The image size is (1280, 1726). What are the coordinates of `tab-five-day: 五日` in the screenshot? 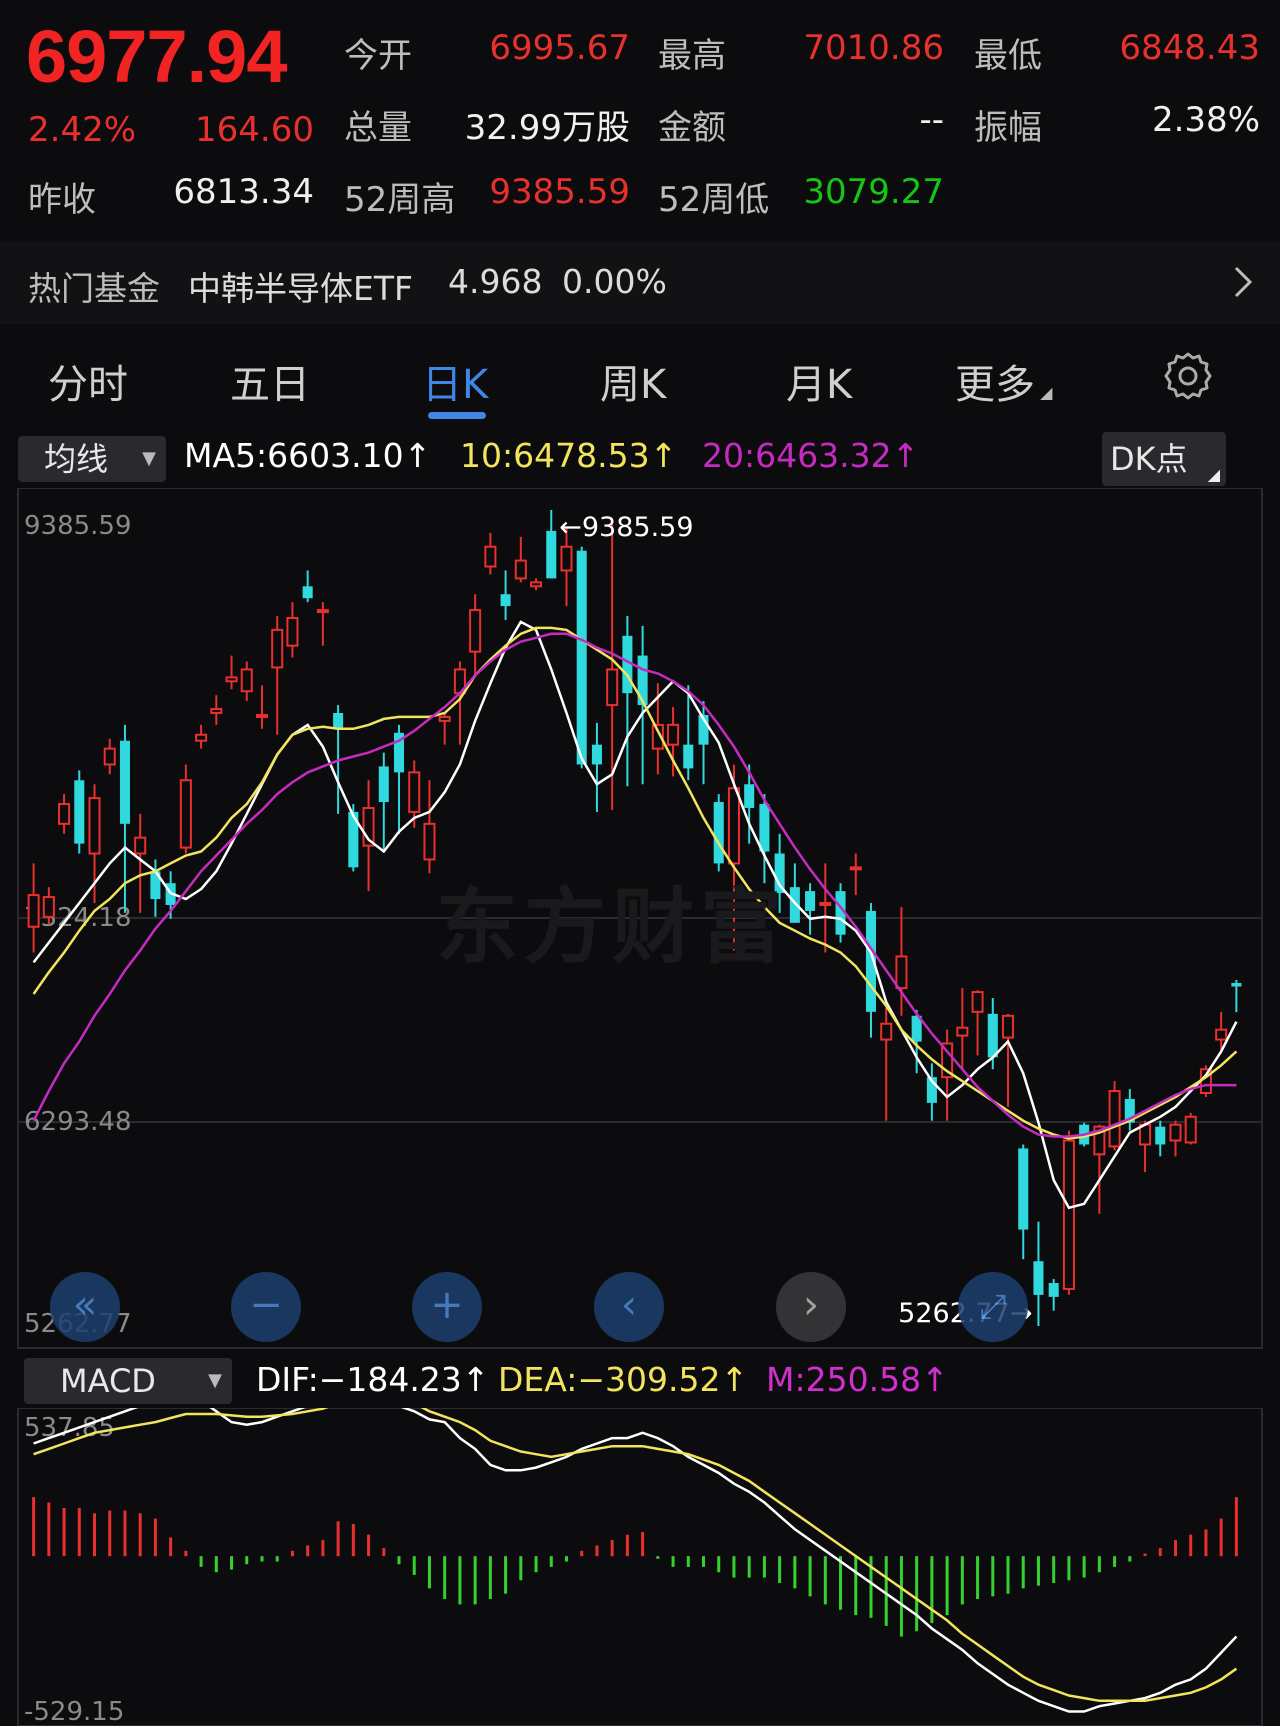 It's located at (270, 381).